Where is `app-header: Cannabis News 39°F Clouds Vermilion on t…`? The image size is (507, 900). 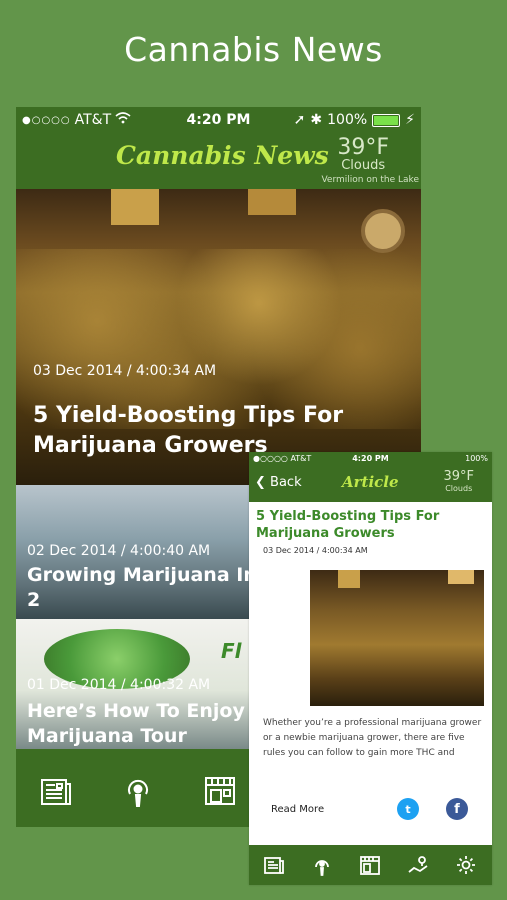 app-header: Cannabis News 39°F Clouds Vermilion on t… is located at coordinates (218, 162).